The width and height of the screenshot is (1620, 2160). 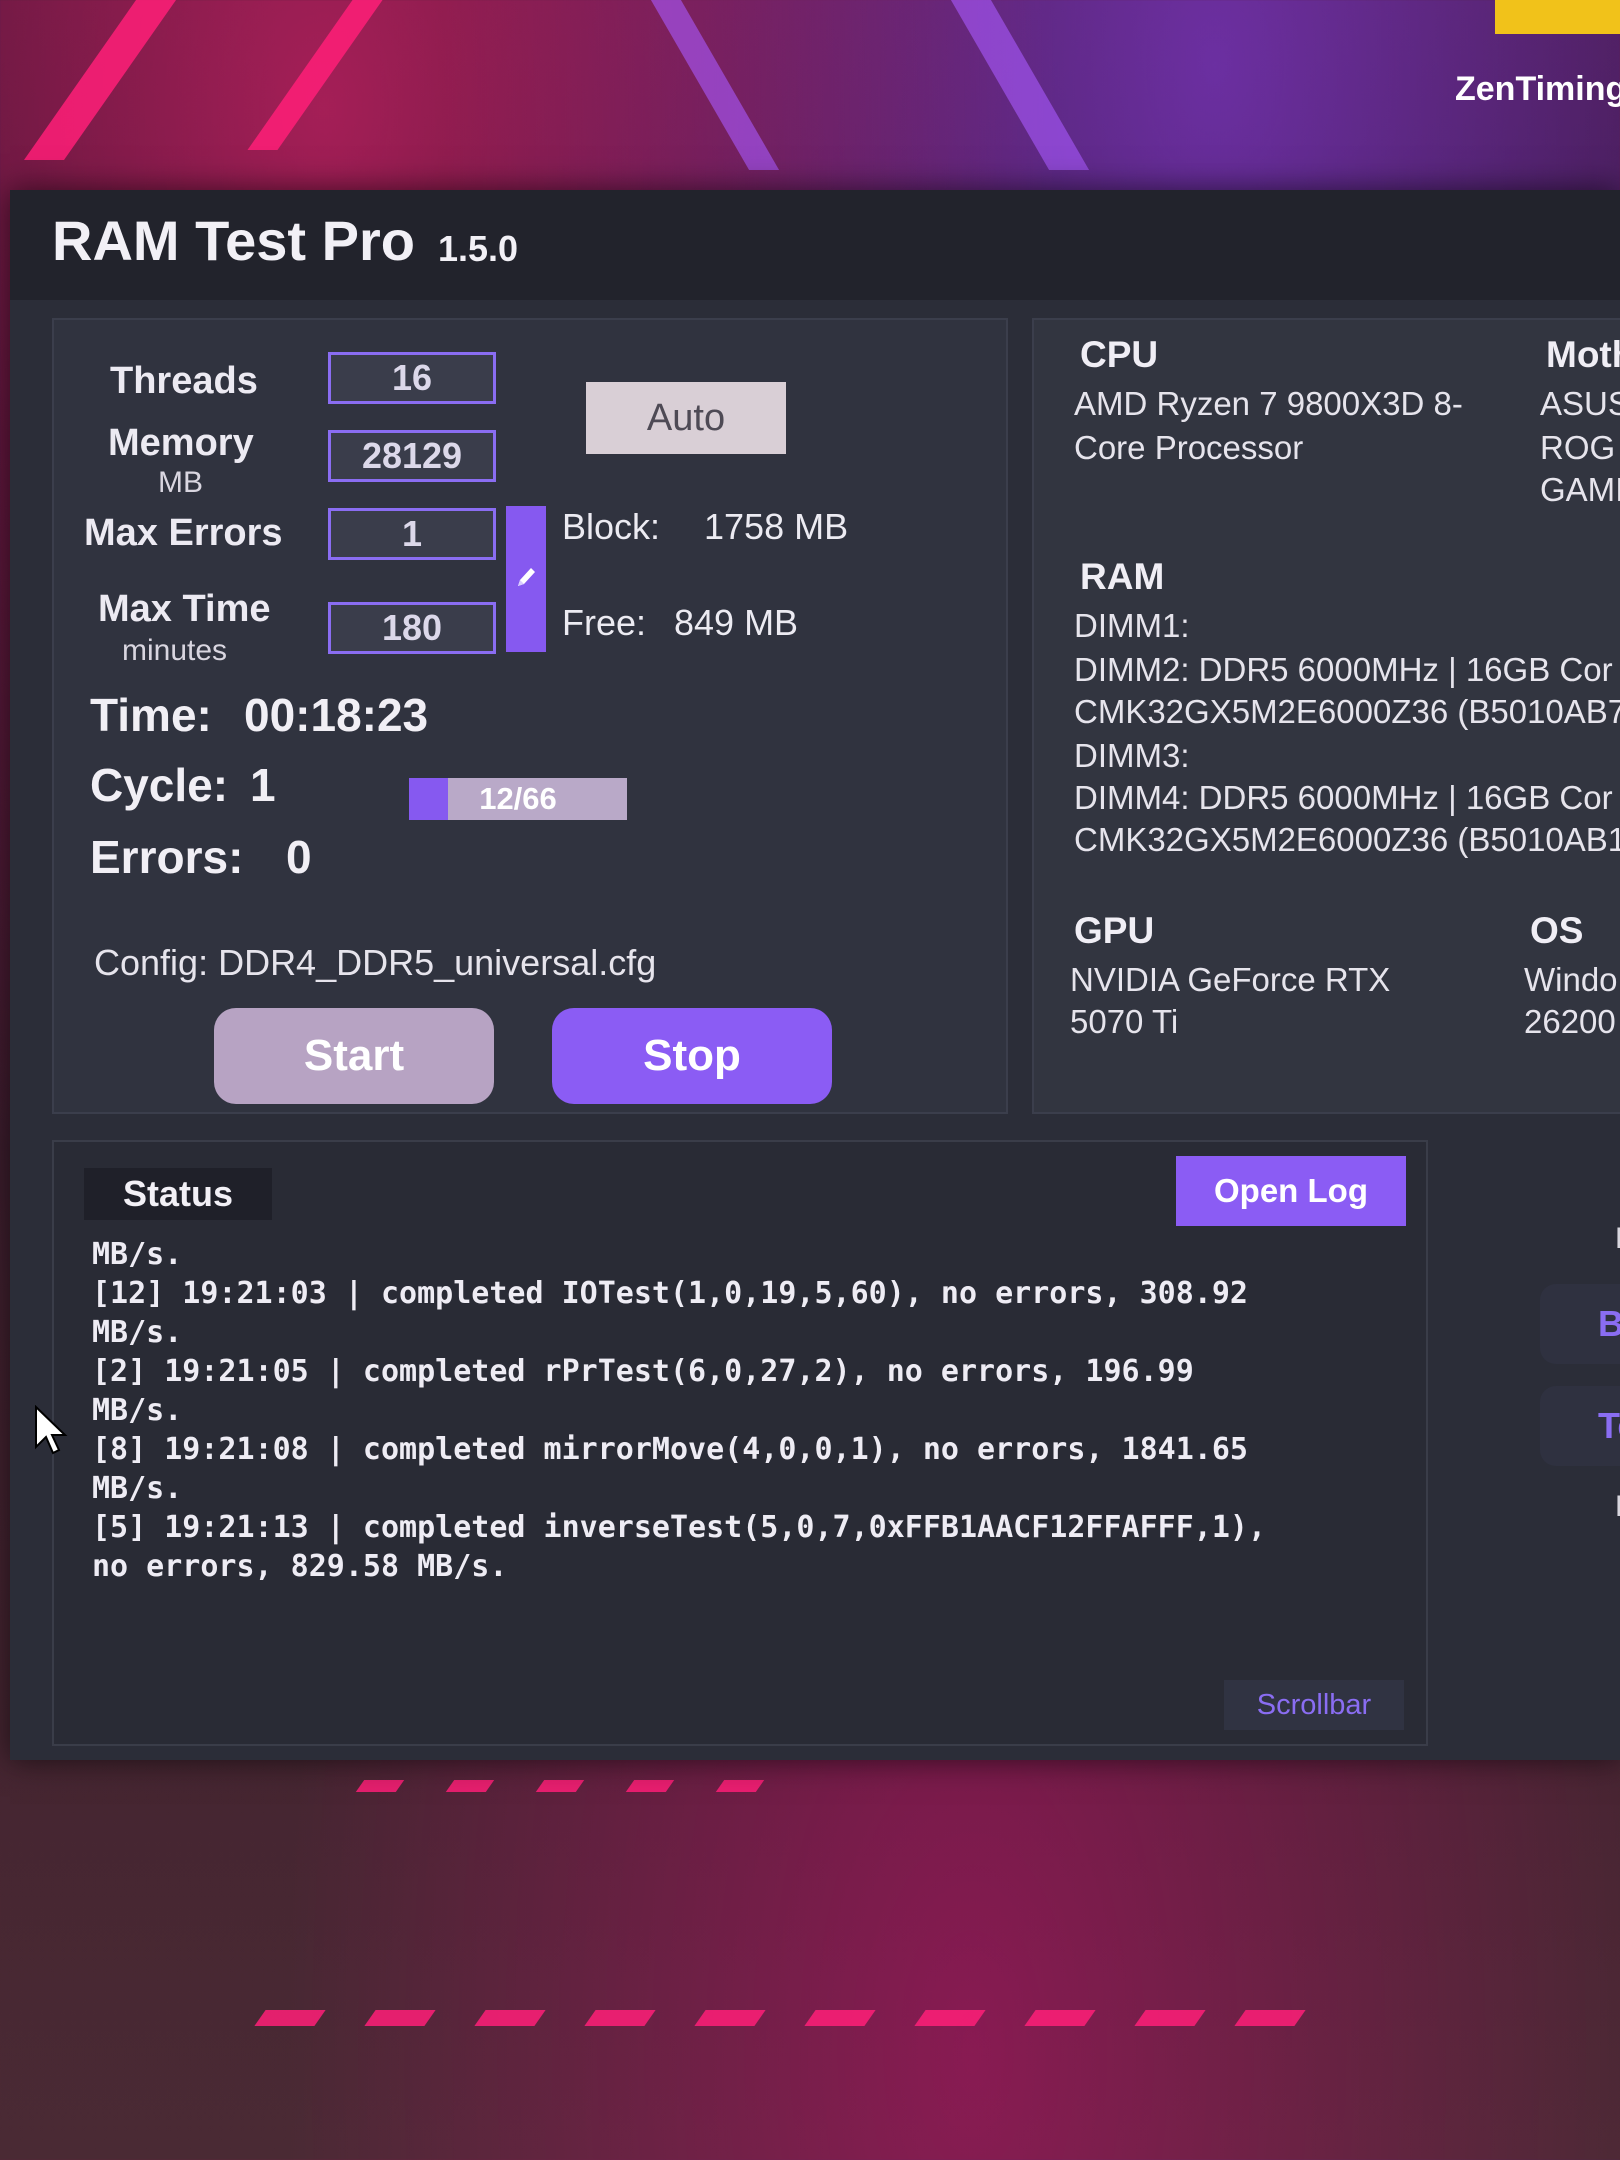 I want to click on motherboard-line1: ASUST, so click(x=1580, y=403).